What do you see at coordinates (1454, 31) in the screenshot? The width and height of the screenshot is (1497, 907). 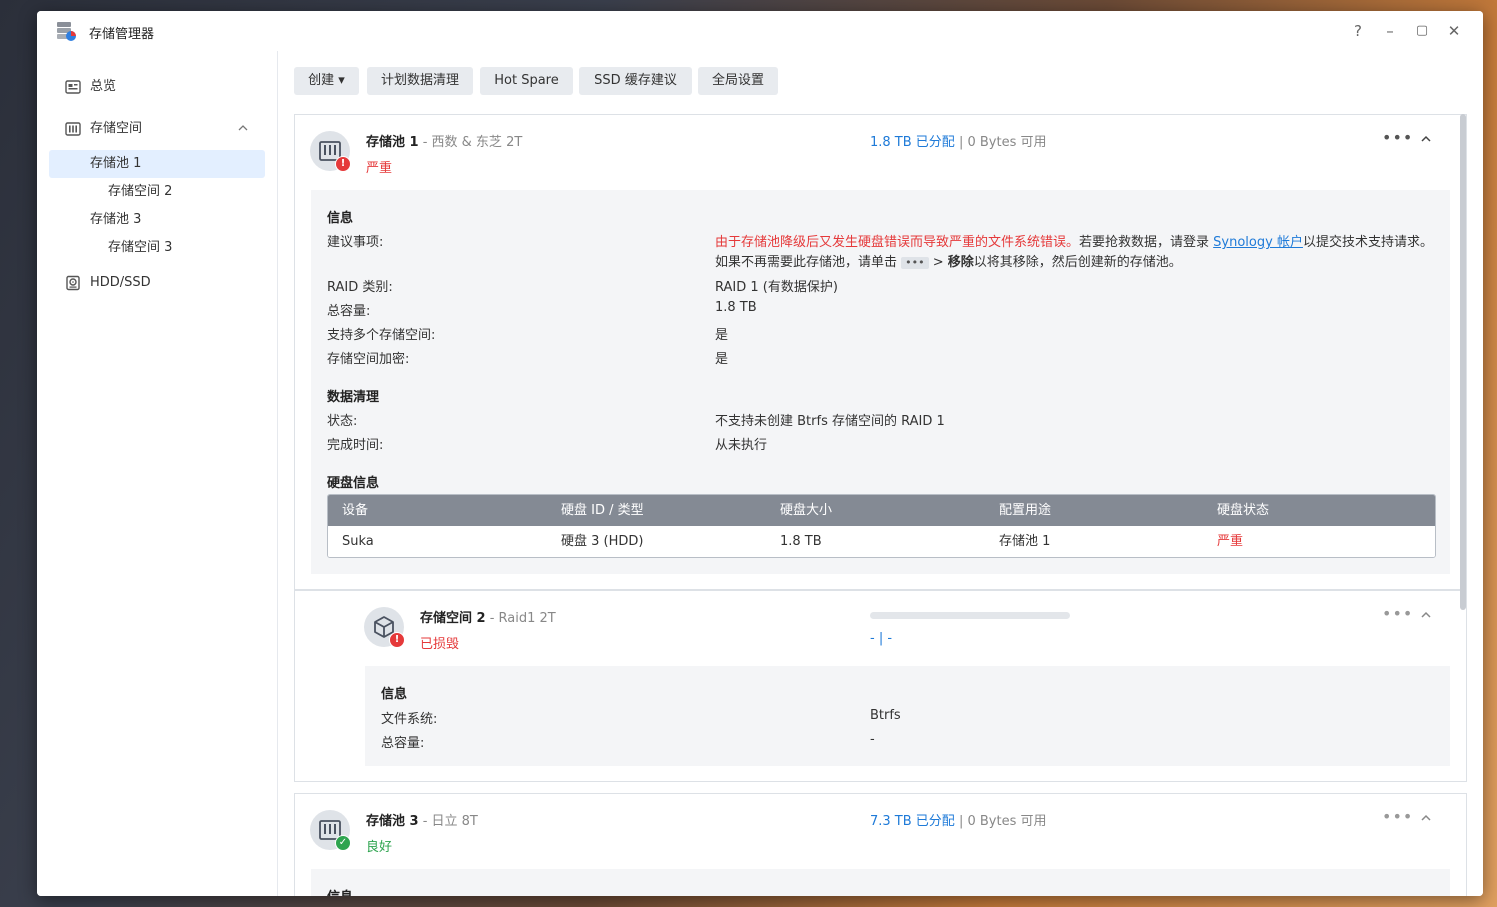 I see `close-icon: ✕` at bounding box center [1454, 31].